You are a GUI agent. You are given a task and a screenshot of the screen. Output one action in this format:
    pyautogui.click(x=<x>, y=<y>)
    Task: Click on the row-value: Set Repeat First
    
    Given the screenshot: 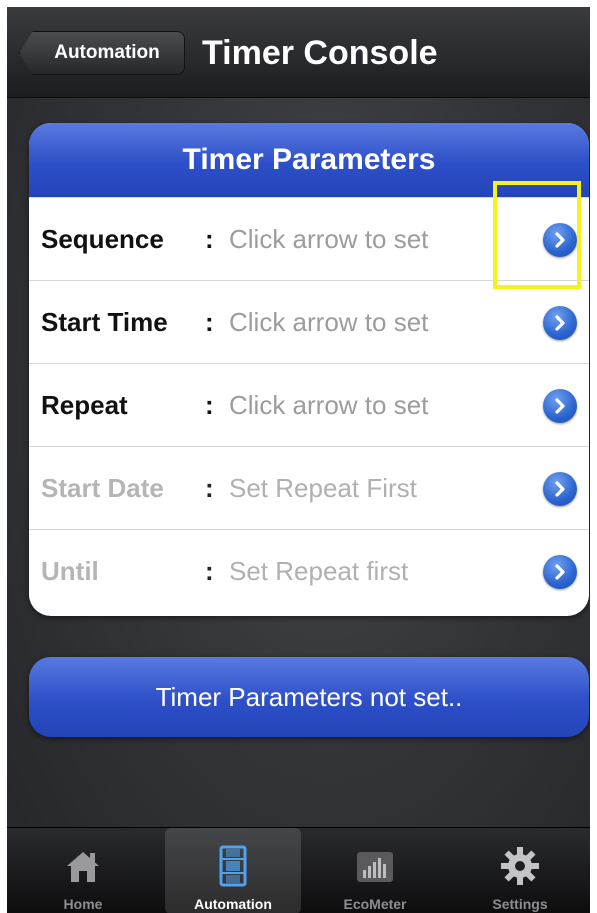 What is the action you would take?
    pyautogui.click(x=323, y=488)
    